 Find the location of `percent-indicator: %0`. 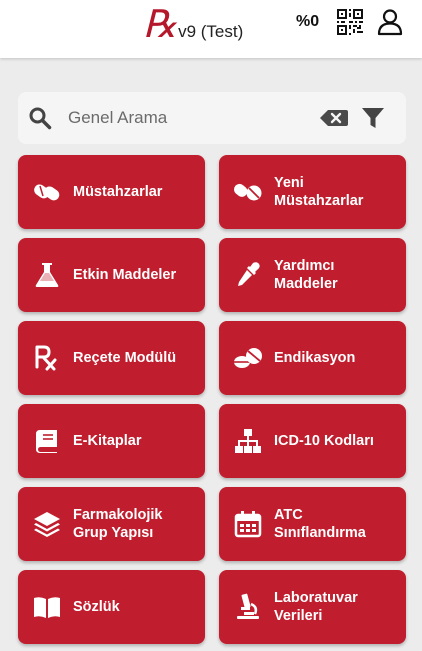

percent-indicator: %0 is located at coordinates (308, 21).